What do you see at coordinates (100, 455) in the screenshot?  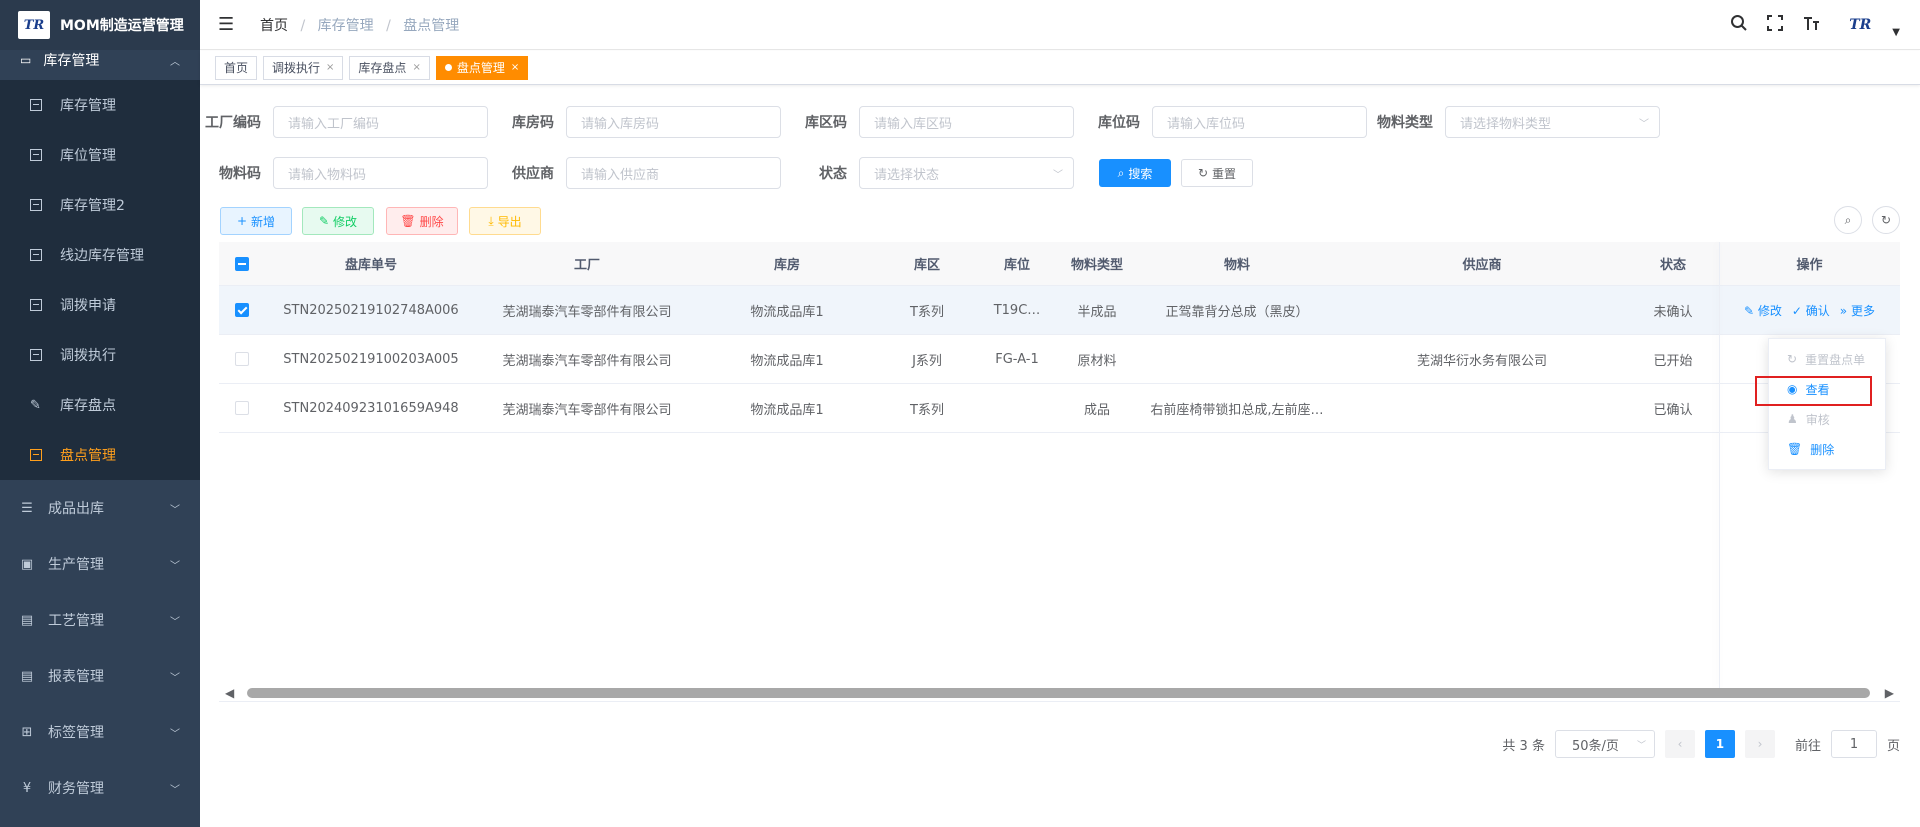 I see `sidebar-item-stocktake-mgmt: 盘点管理` at bounding box center [100, 455].